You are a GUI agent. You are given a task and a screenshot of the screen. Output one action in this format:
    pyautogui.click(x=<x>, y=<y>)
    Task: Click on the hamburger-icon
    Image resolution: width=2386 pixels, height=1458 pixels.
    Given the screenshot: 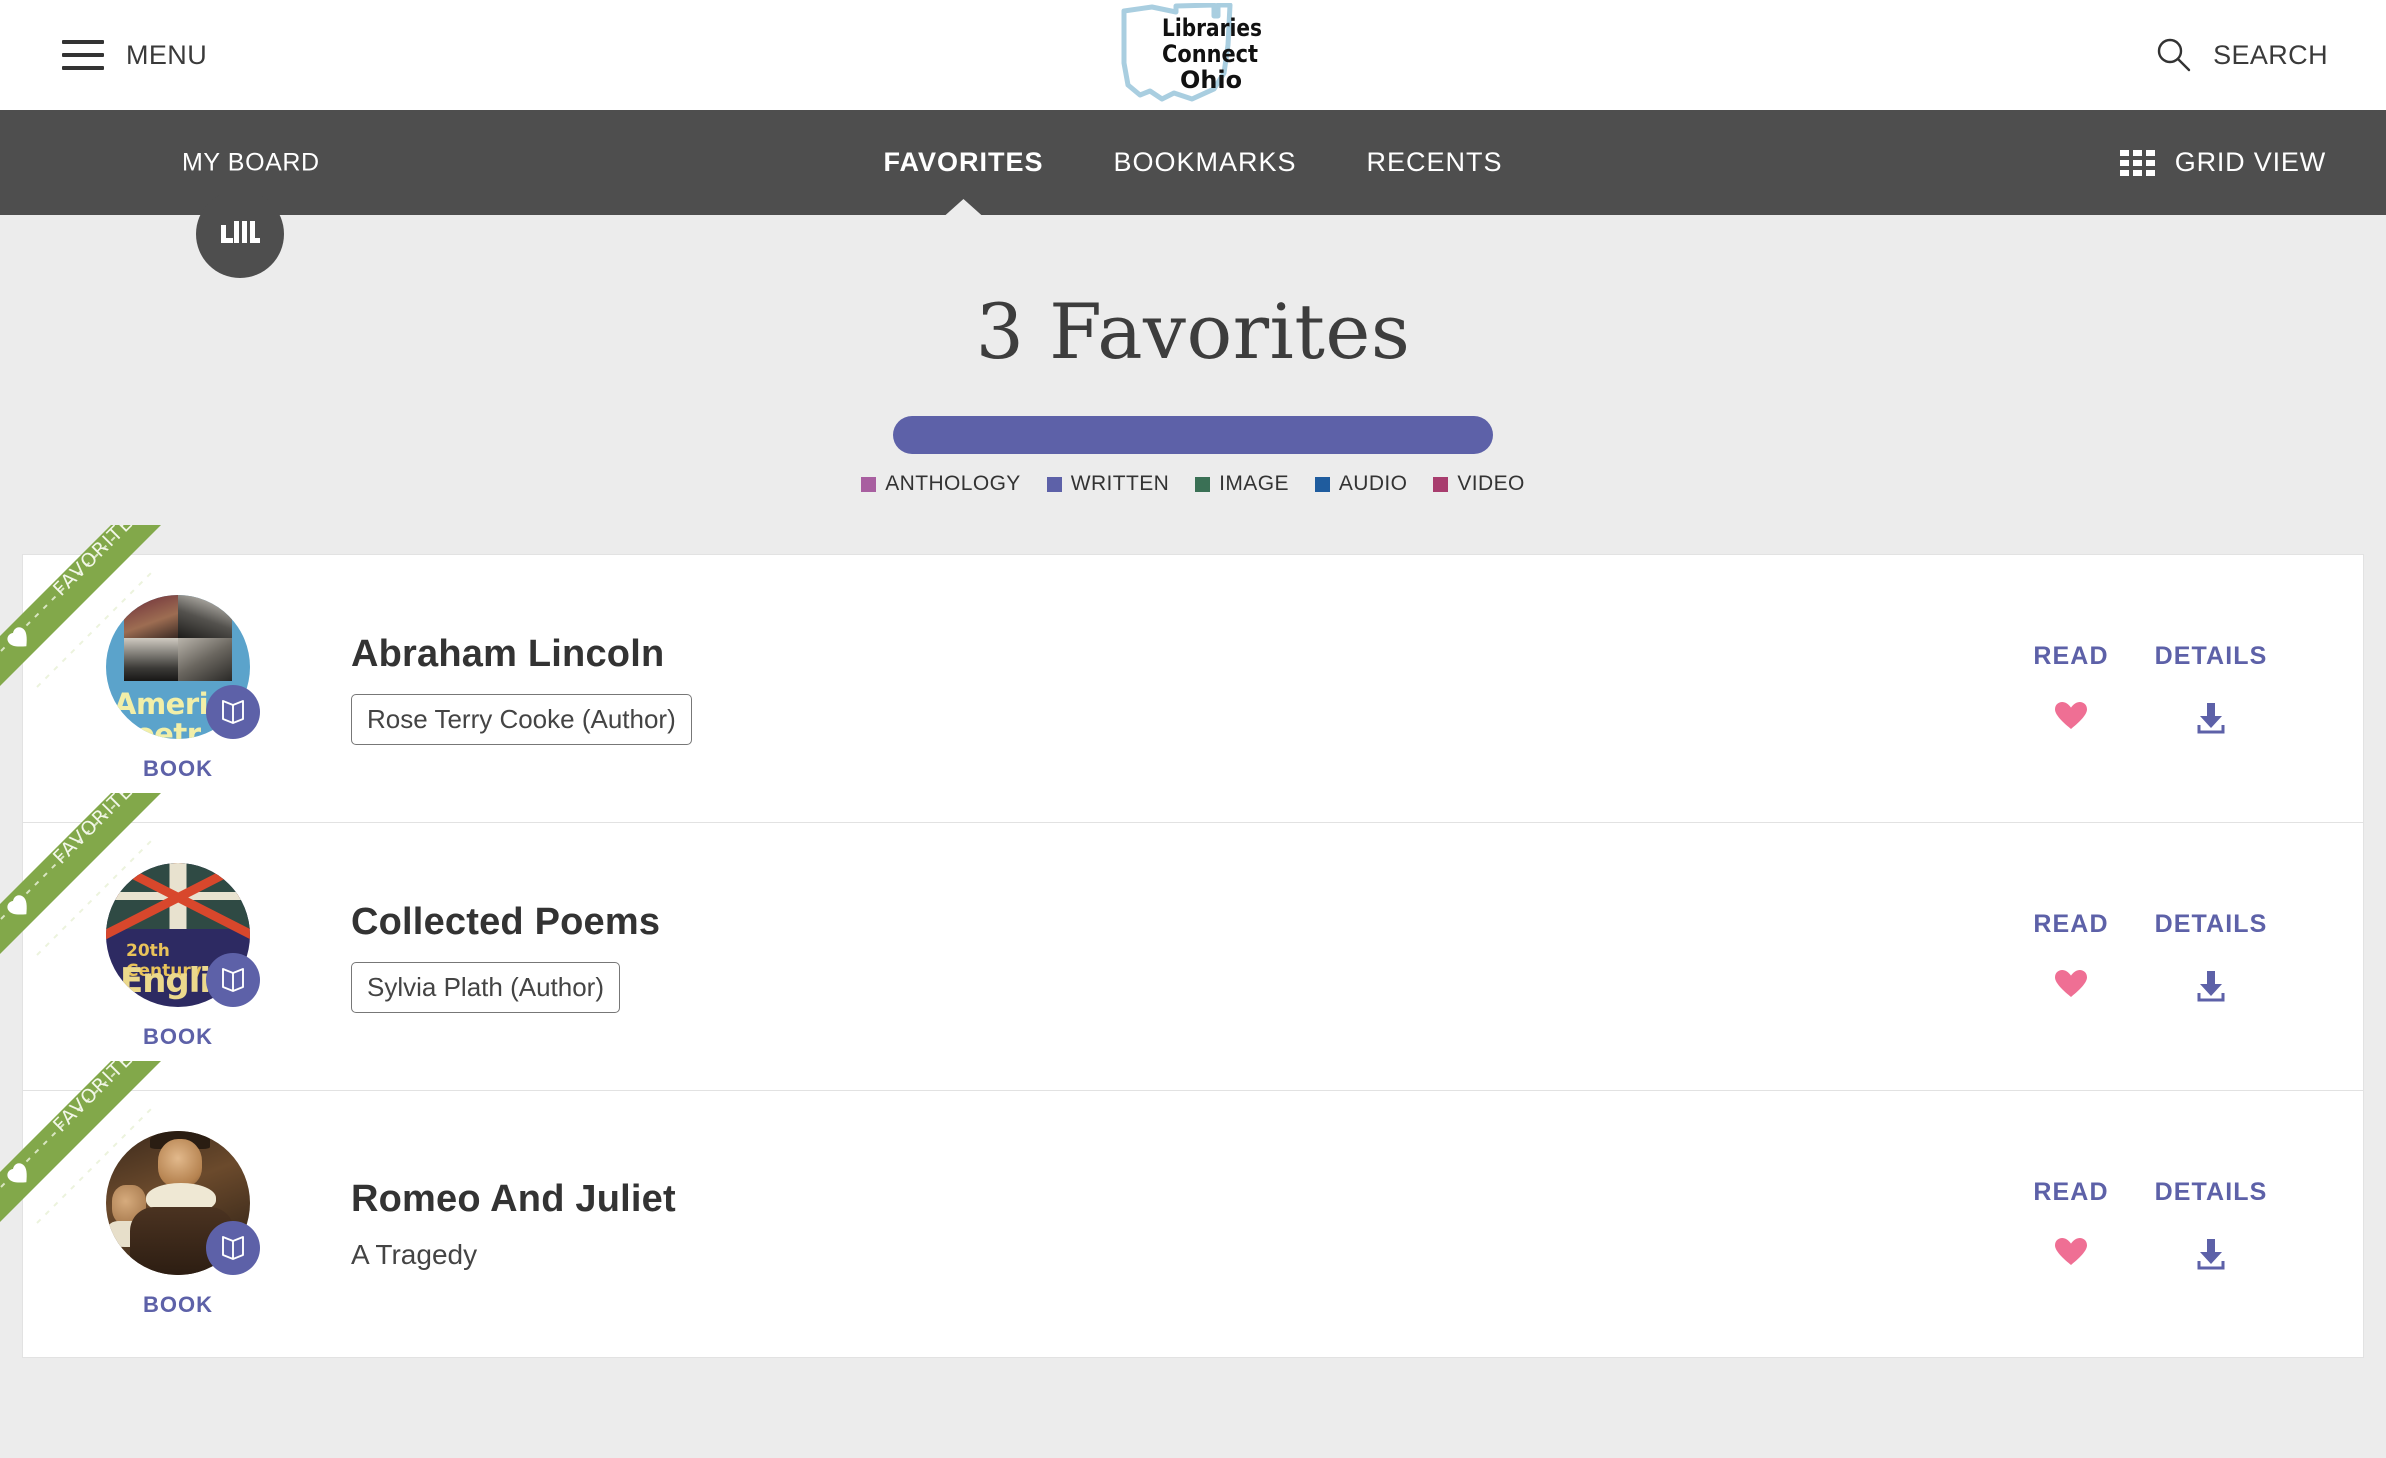 What is the action you would take?
    pyautogui.click(x=83, y=55)
    